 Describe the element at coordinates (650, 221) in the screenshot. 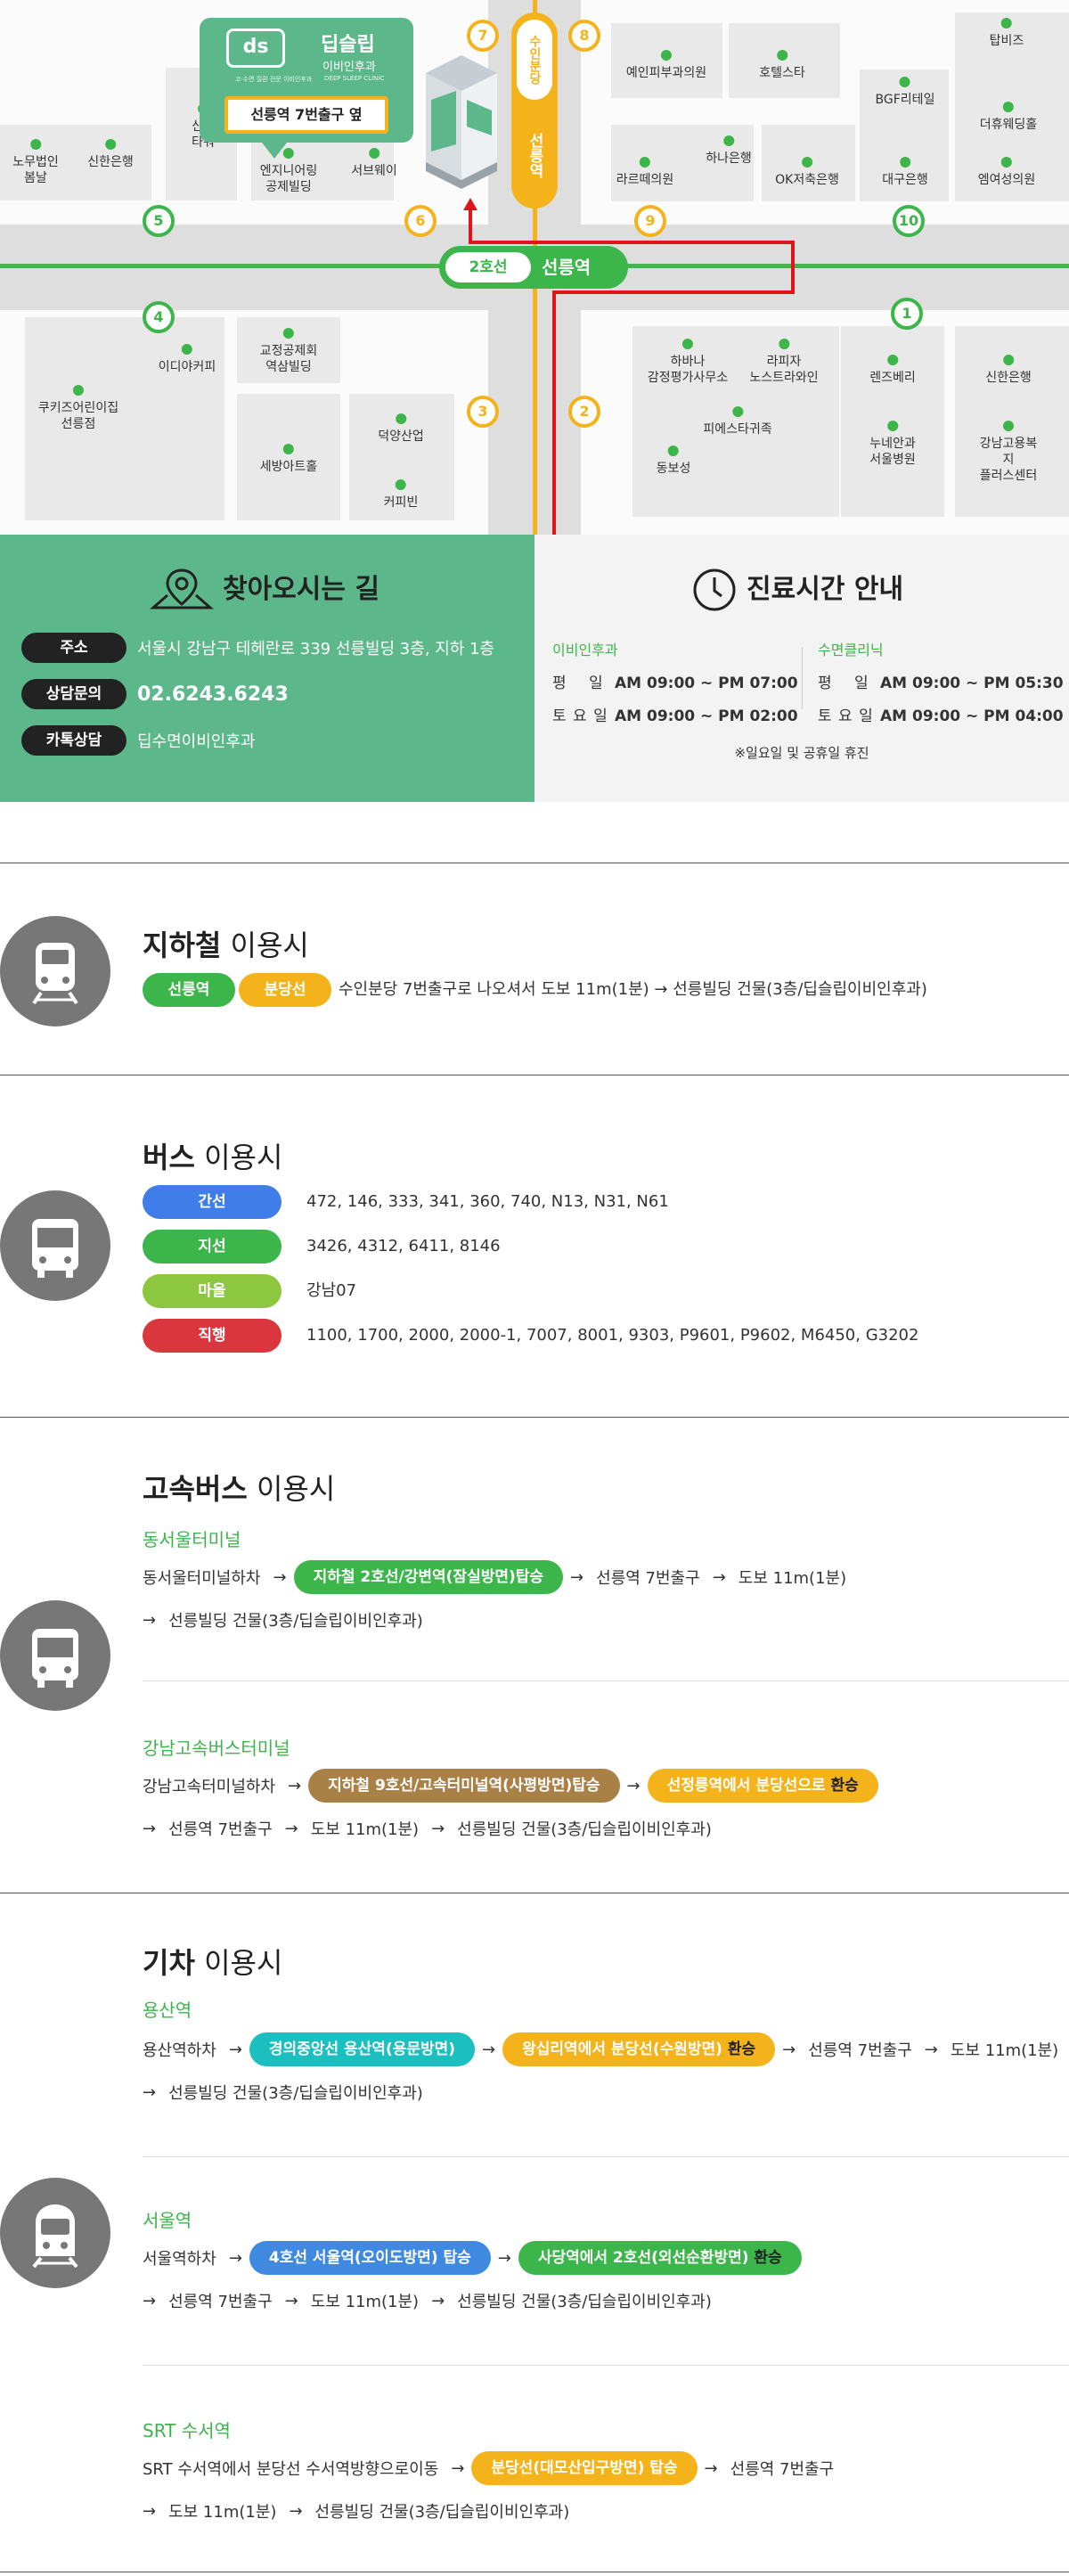

I see `exit-9-marker: 9` at that location.